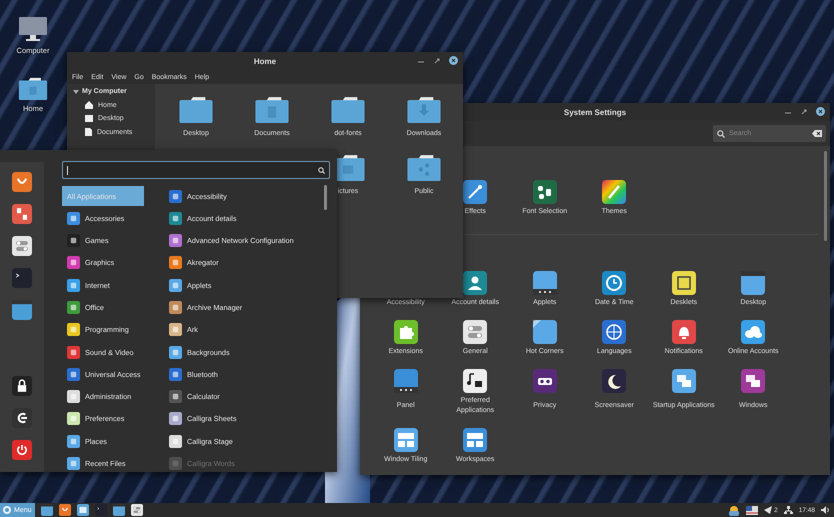 The width and height of the screenshot is (834, 517). I want to click on folder-button, so click(22, 310).